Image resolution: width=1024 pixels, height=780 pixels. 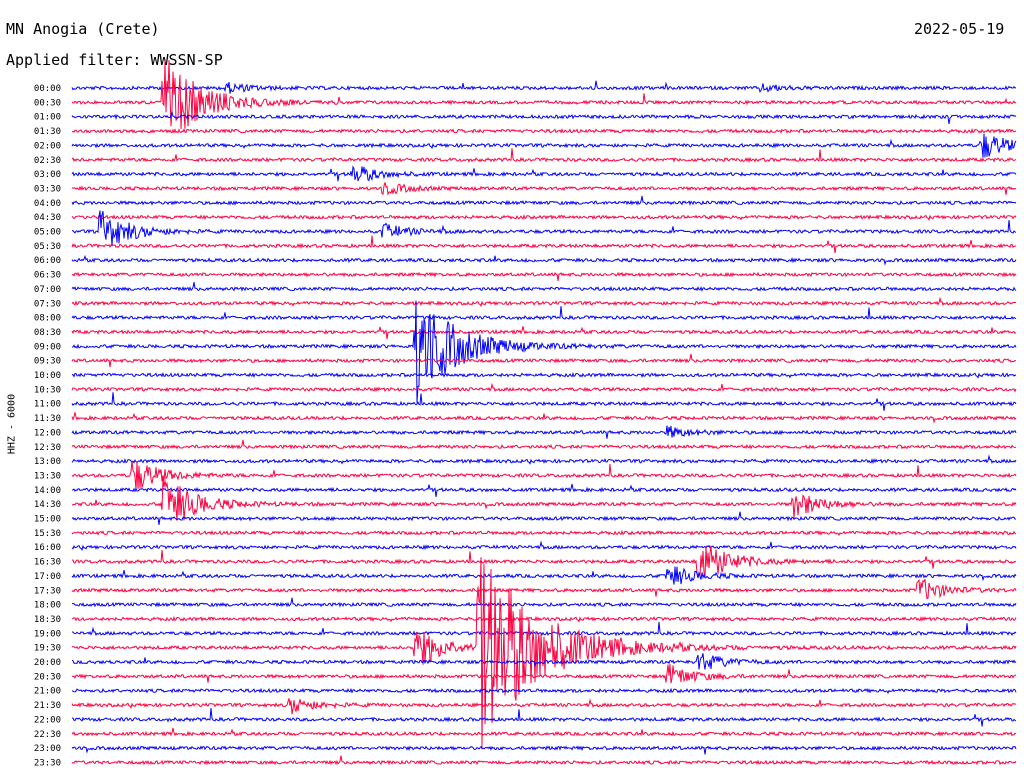 I want to click on row-time-label: 02:30, so click(x=47, y=161).